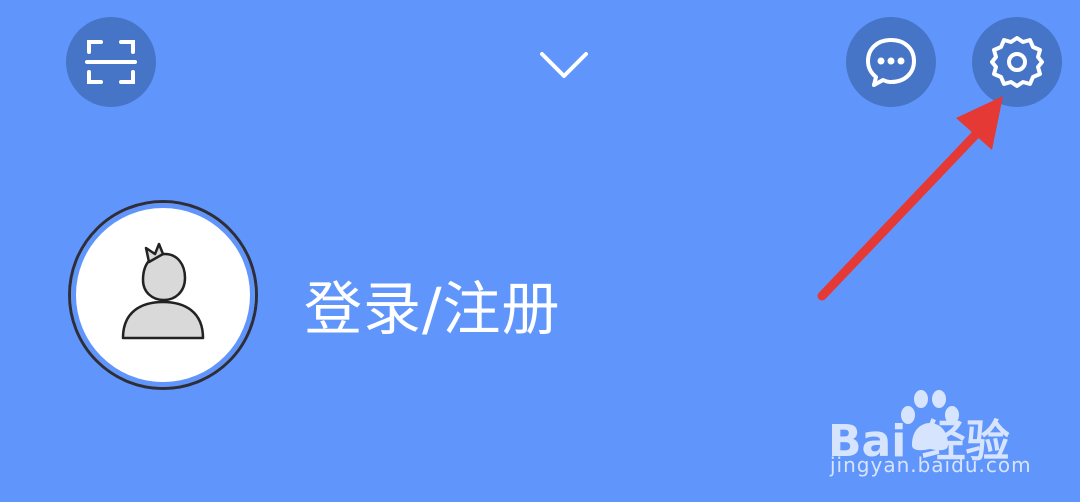 This screenshot has width=1080, height=502. I want to click on baidu-jingyan-watermark: Bai 经验 jingyan.baidu.com, so click(943, 435).